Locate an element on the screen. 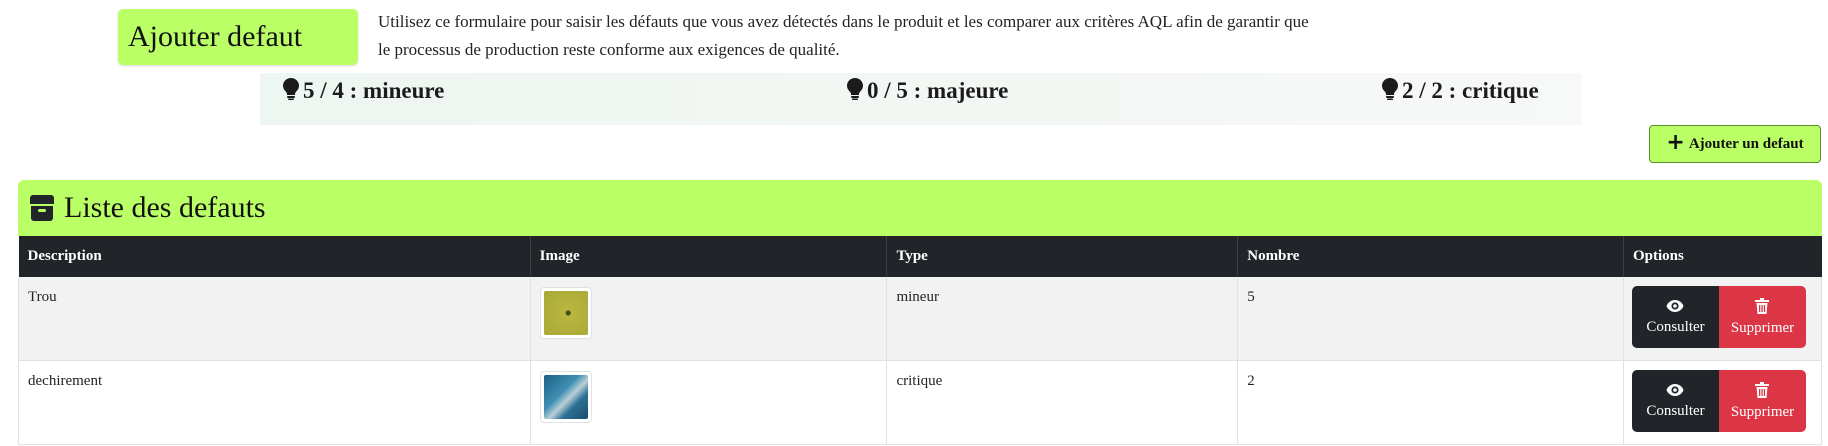  page-title: Ajouter defaut is located at coordinates (238, 37).